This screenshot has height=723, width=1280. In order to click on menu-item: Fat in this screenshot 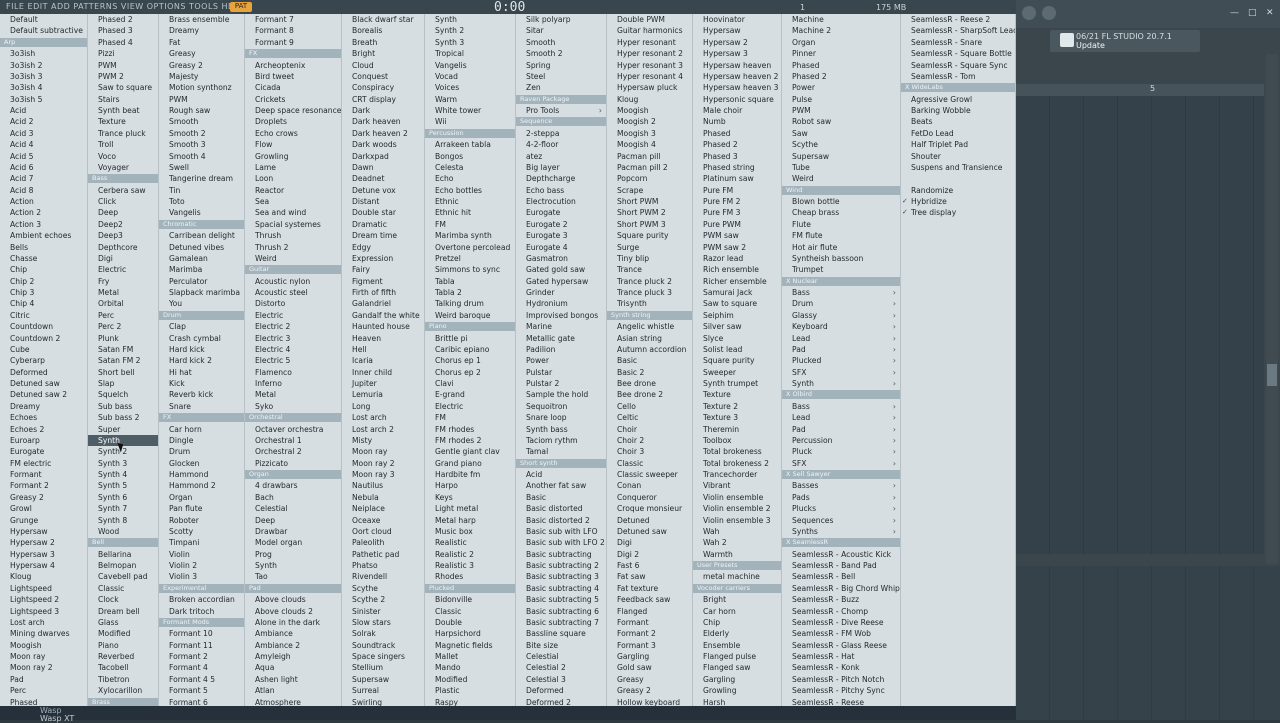, I will do `click(201, 42)`.